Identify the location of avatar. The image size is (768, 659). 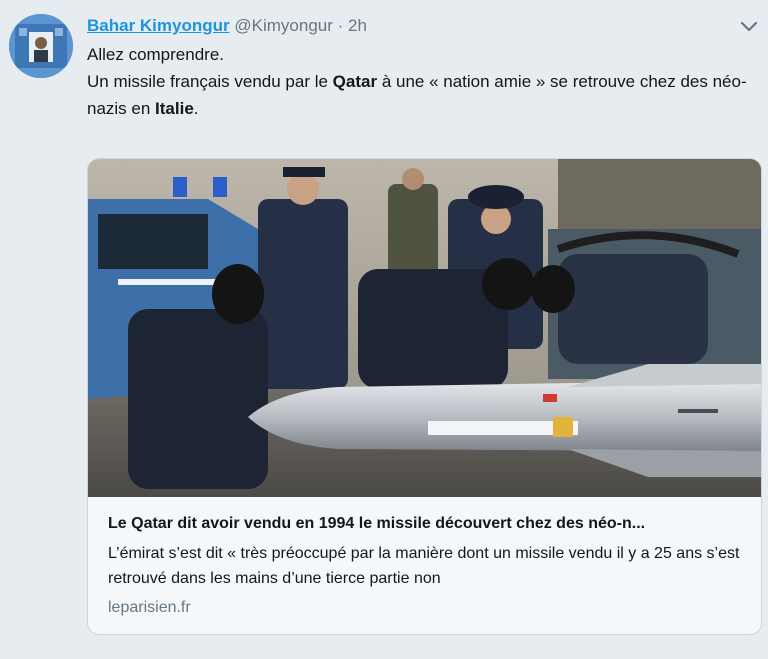
(41, 46).